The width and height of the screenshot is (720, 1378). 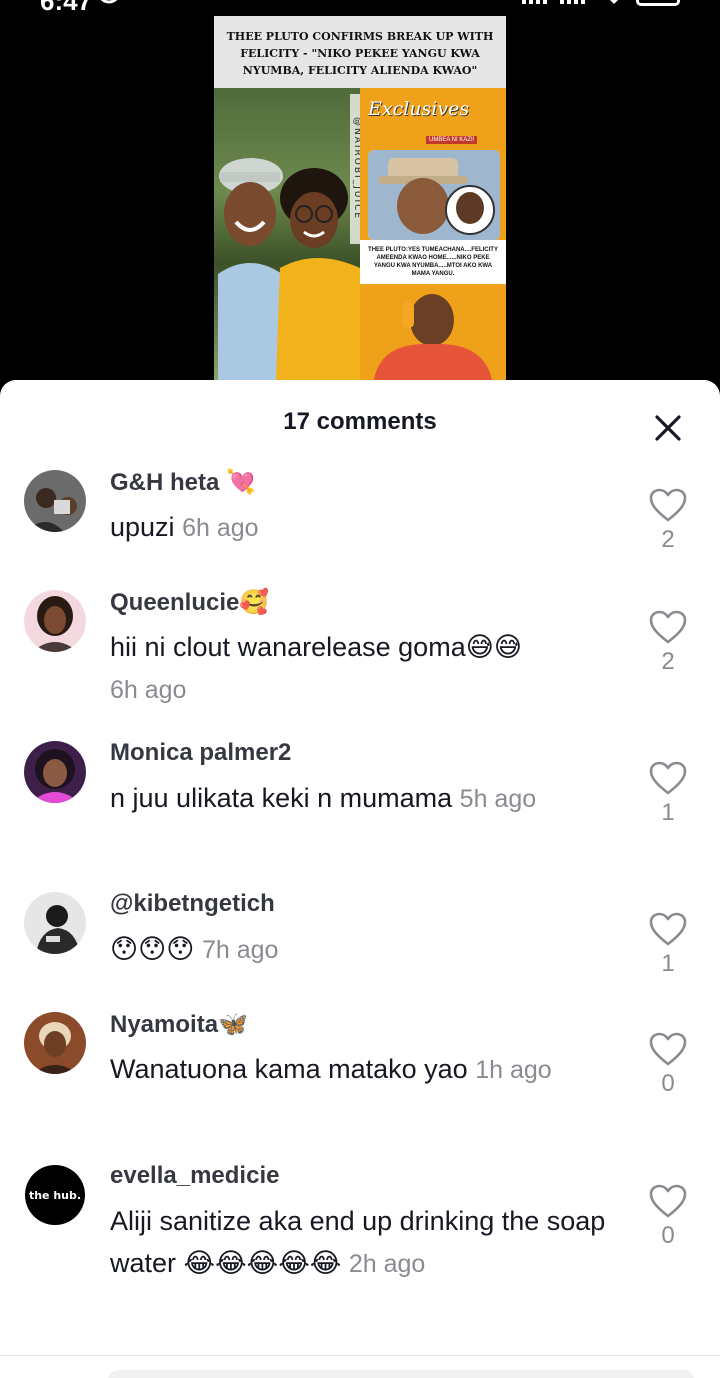 I want to click on divider, so click(x=360, y=1355).